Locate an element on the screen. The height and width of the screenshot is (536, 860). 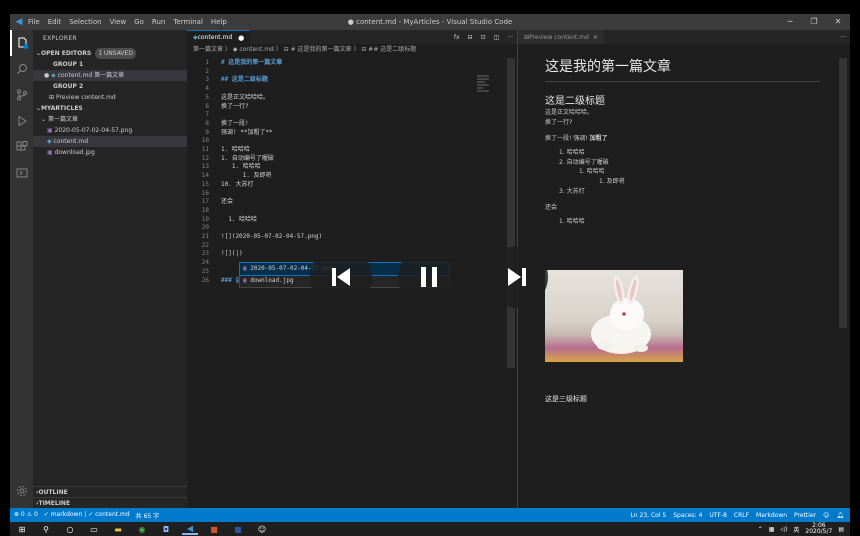
line-number: 10 is located at coordinates (205, 141).